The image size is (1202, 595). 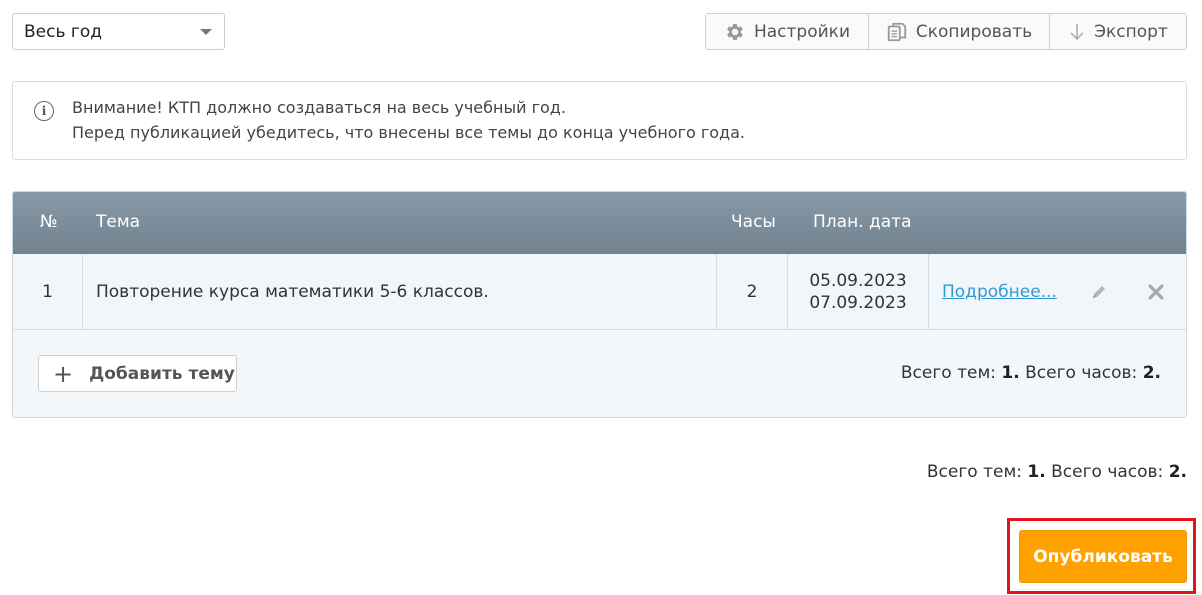 What do you see at coordinates (1131, 31) in the screenshot?
I see `export-label: Экспорт` at bounding box center [1131, 31].